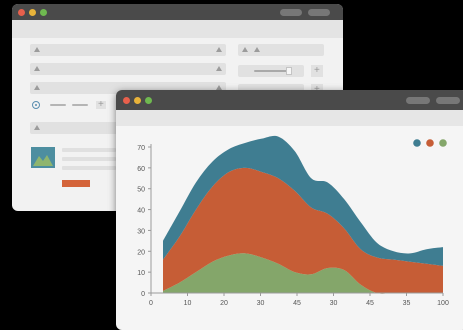 The height and width of the screenshot is (330, 463). I want to click on y-tick-label: 10, so click(141, 273).